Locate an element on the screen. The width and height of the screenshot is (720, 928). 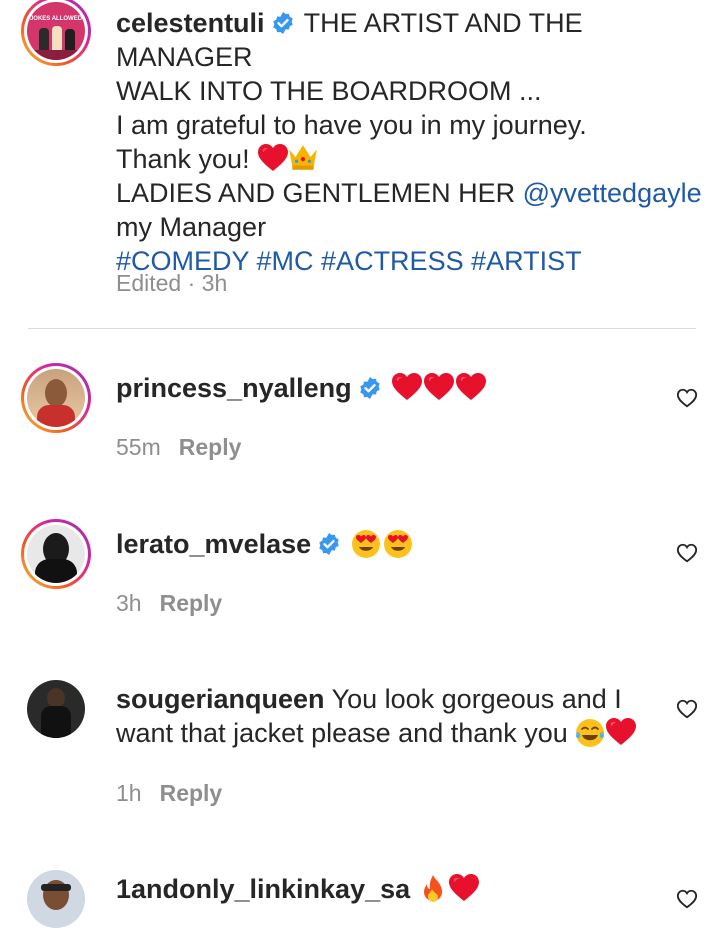
tears-of-joy-icon is located at coordinates (590, 733).